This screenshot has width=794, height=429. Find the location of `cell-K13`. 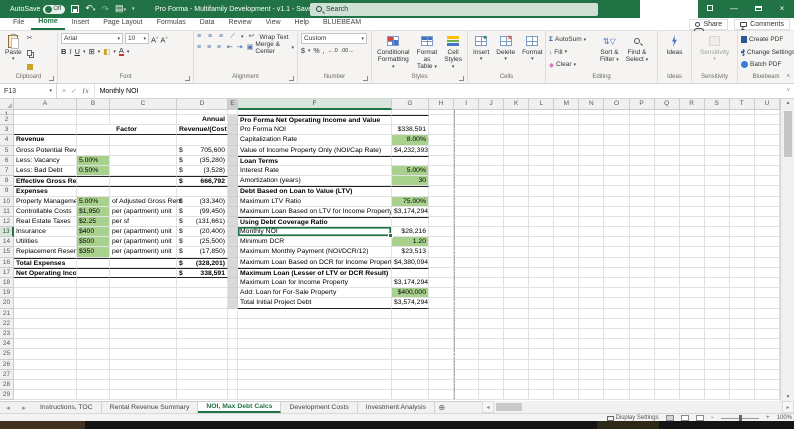

cell-K13 is located at coordinates (517, 232).